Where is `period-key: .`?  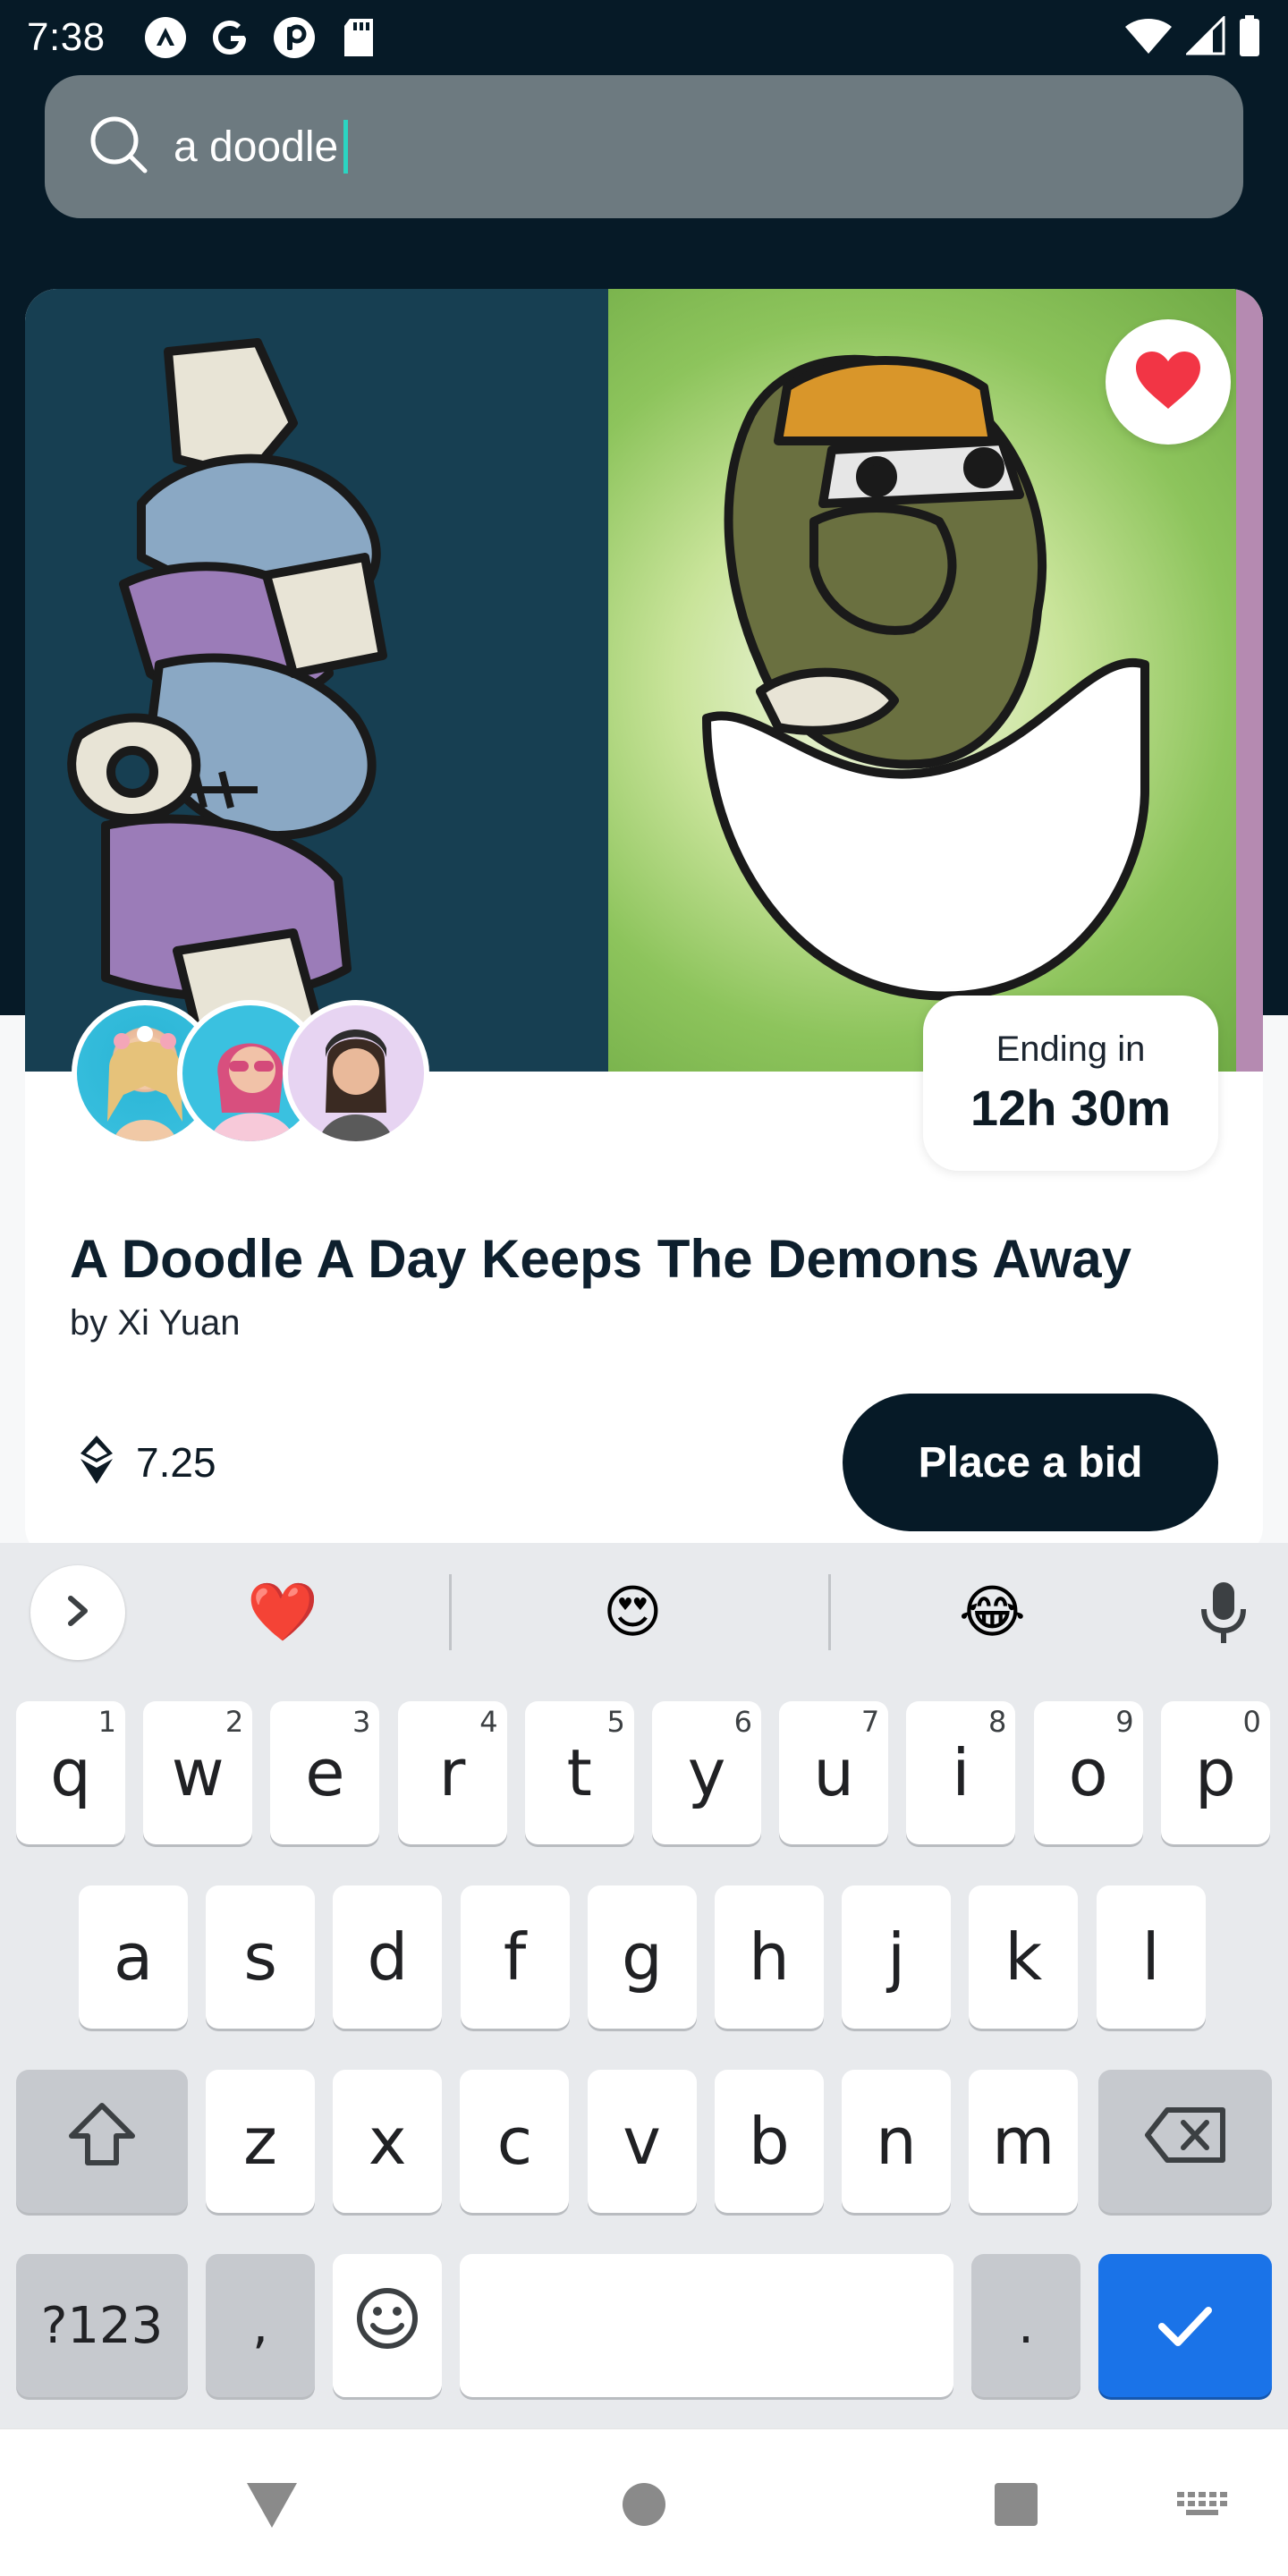
period-key: . is located at coordinates (1025, 2325).